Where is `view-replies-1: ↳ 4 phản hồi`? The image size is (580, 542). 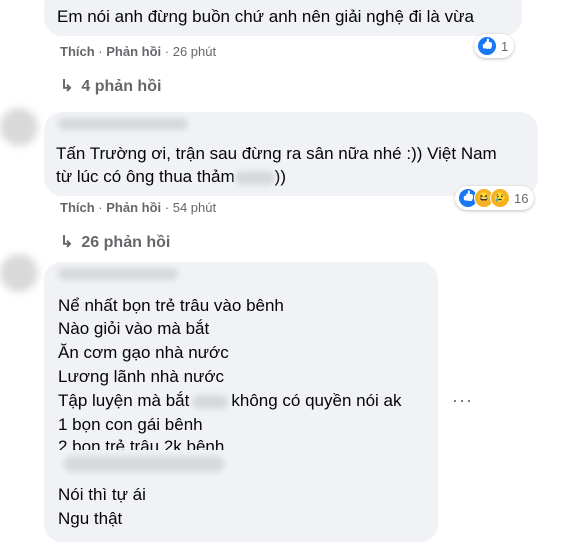
view-replies-1: ↳ 4 phản hồi is located at coordinates (110, 86).